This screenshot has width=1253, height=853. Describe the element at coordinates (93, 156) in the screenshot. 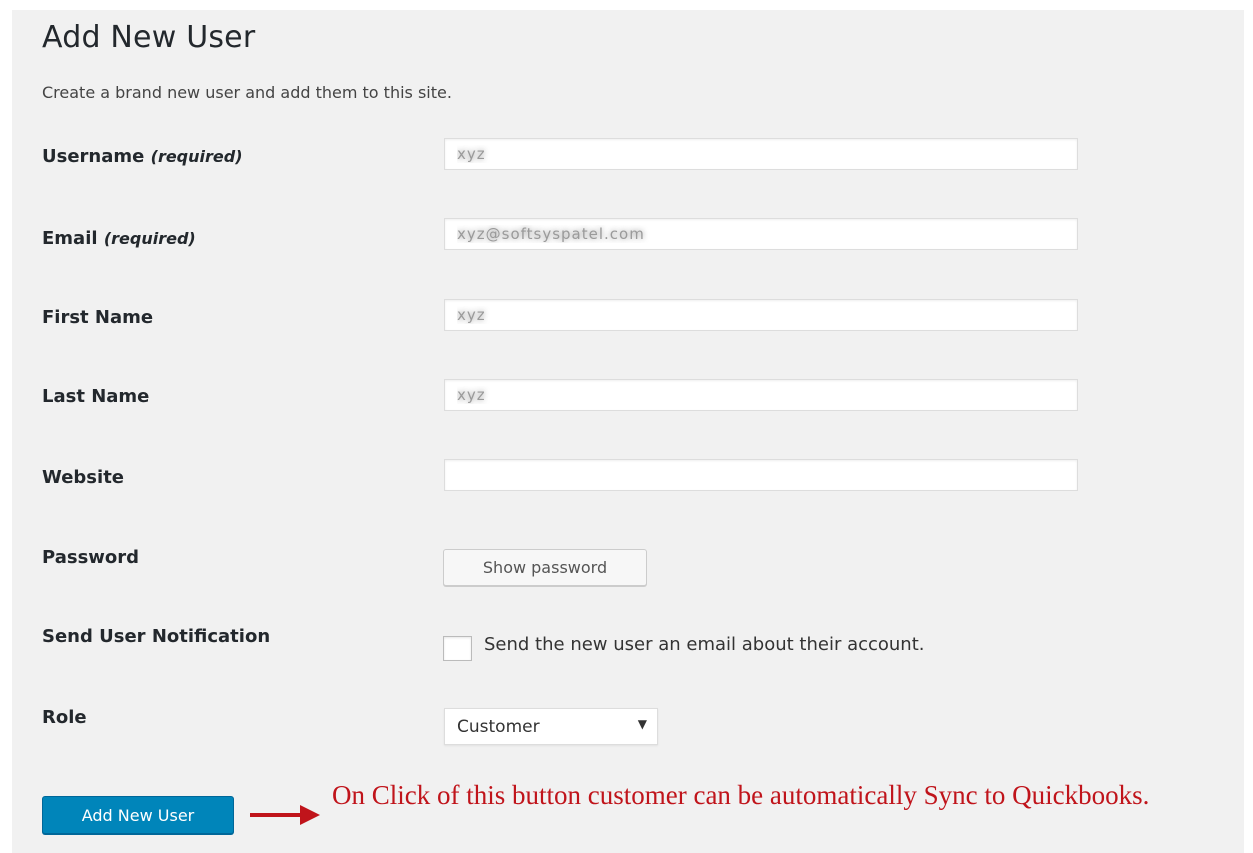

I see `username-label-text: Username` at that location.